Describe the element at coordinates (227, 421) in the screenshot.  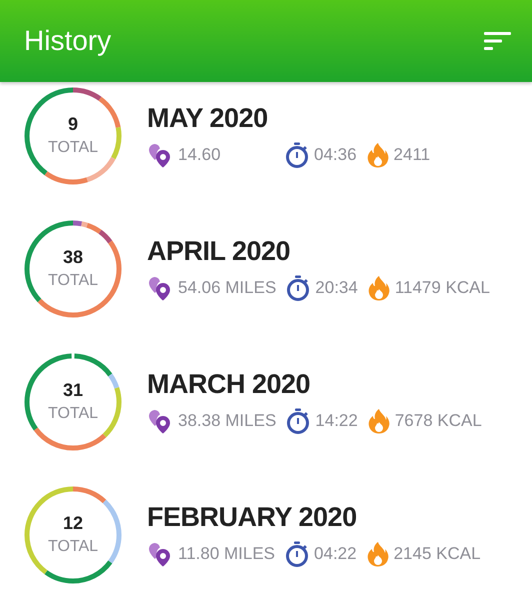
I see `distance-value: 38.38 MILES` at that location.